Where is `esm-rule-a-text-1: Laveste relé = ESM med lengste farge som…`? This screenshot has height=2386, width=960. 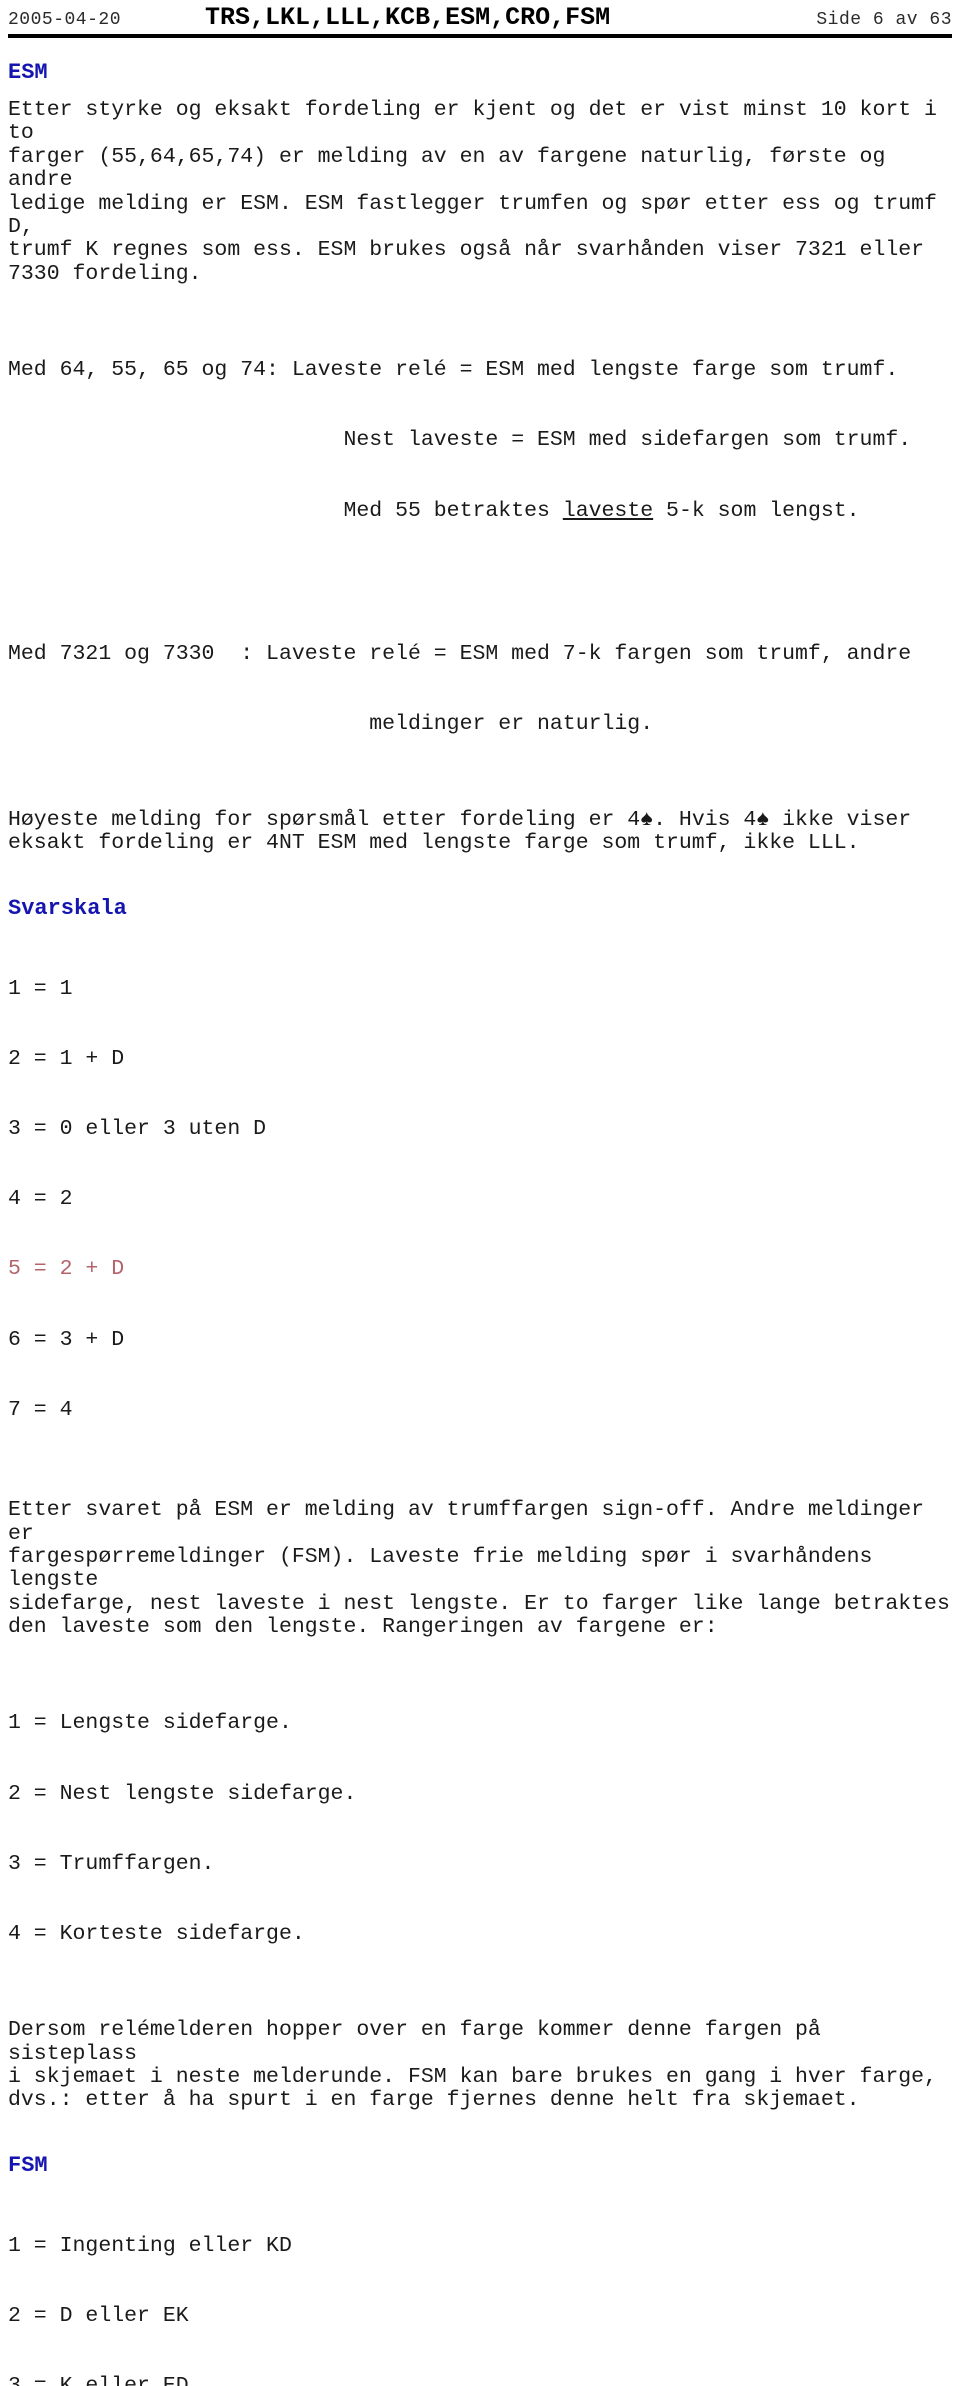 esm-rule-a-text-1: Laveste relé = ESM med lengste farge som… is located at coordinates (588, 370).